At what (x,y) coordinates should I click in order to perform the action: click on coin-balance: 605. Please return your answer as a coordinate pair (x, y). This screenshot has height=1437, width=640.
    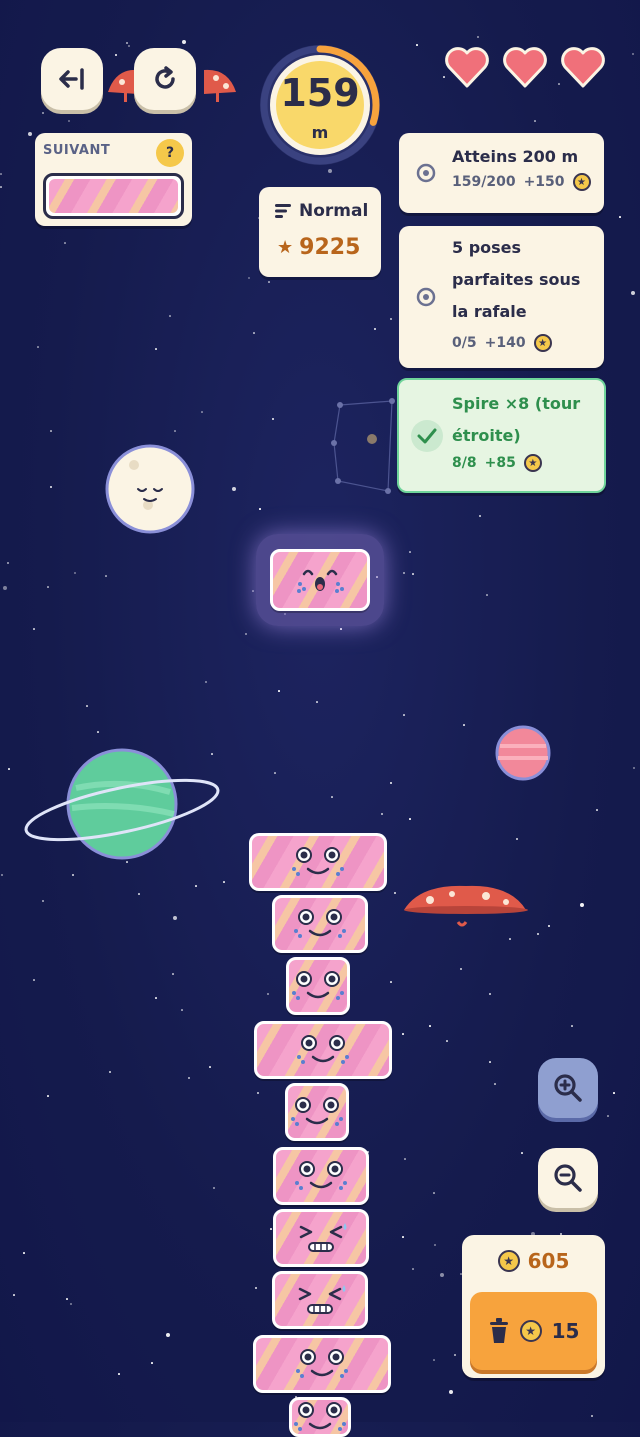
    Looking at the image, I should click on (548, 1261).